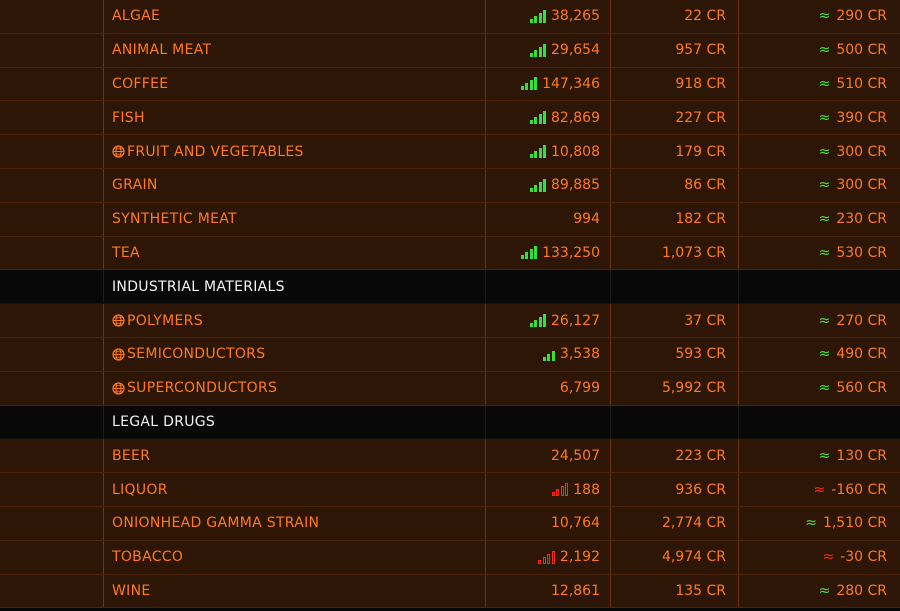 Image resolution: width=900 pixels, height=611 pixels. Describe the element at coordinates (547, 388) in the screenshot. I see `supply-cell: 6,799` at that location.